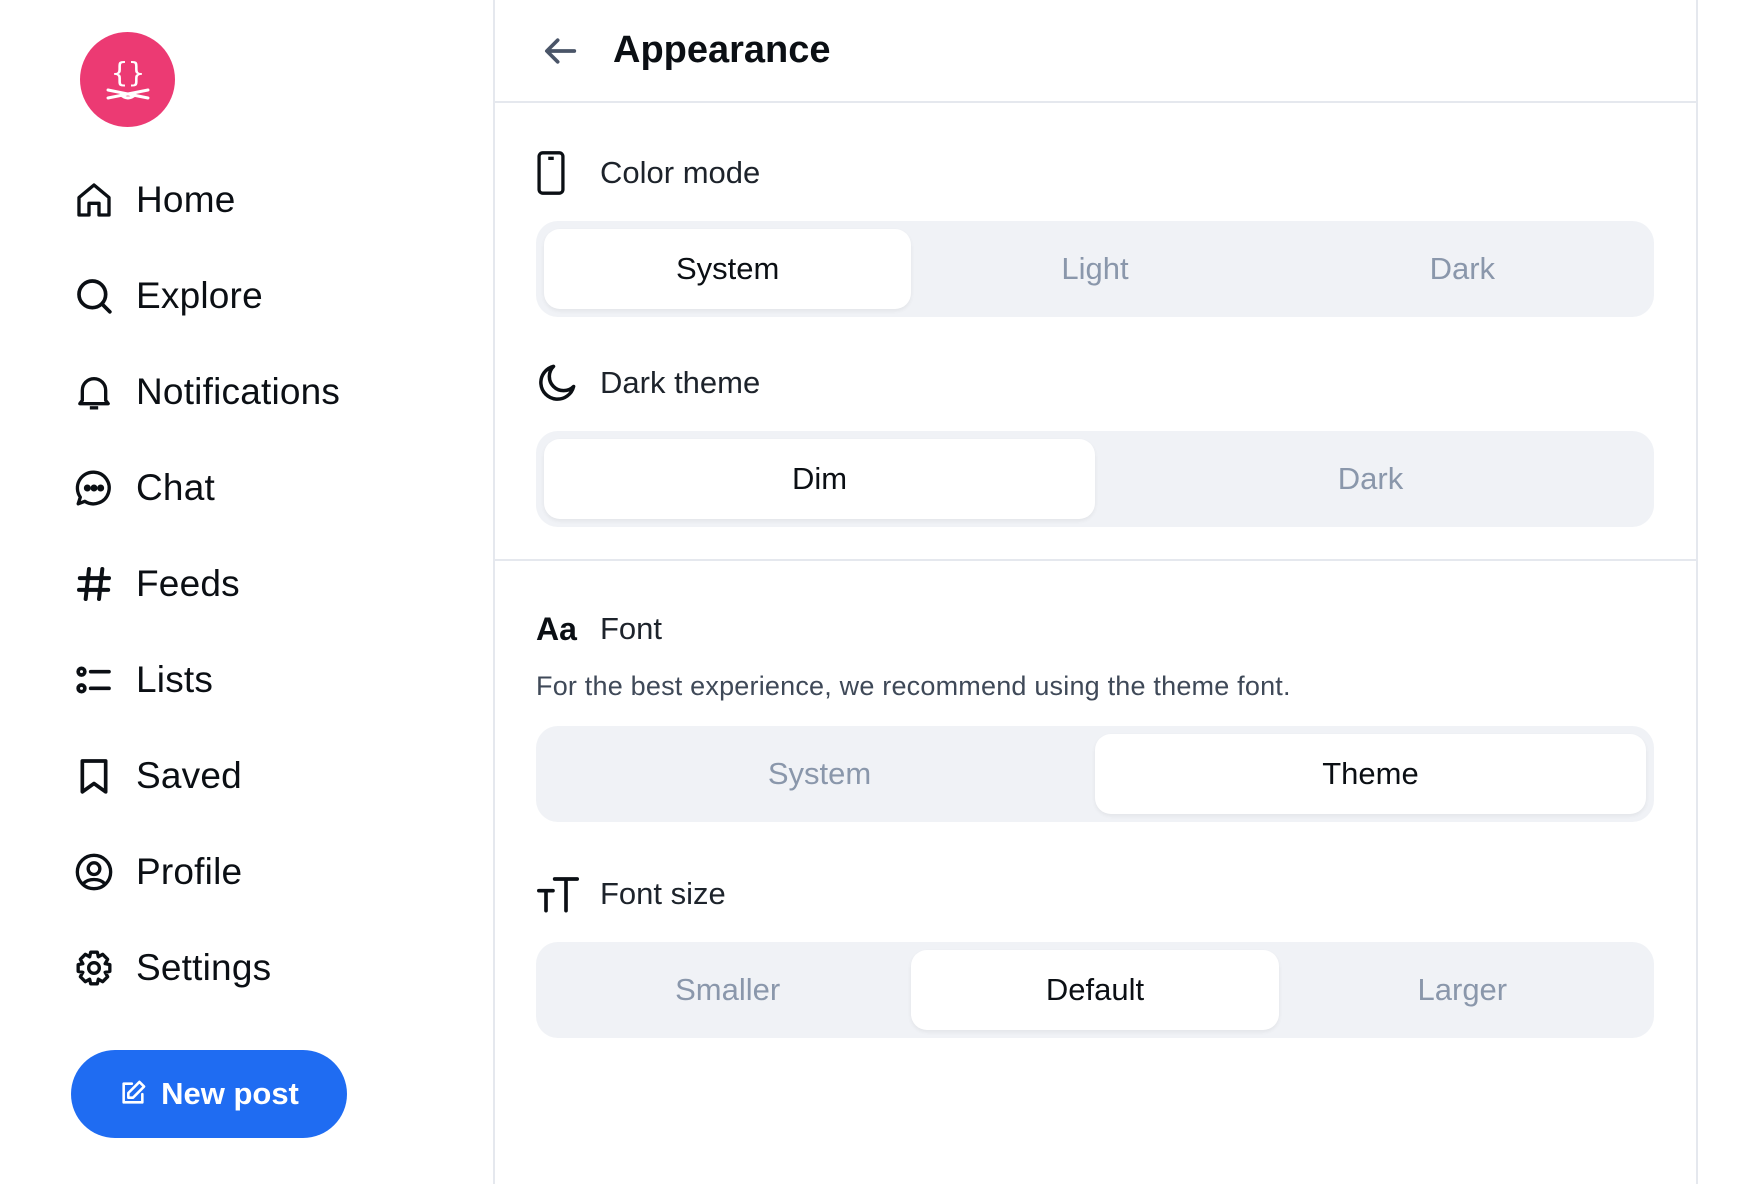 The width and height of the screenshot is (1750, 1184). What do you see at coordinates (94, 296) in the screenshot?
I see `search-icon` at bounding box center [94, 296].